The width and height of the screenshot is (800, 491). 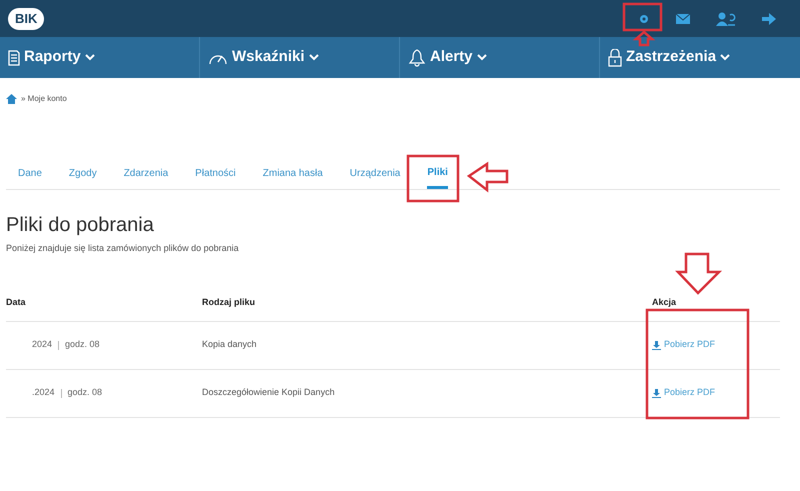 What do you see at coordinates (269, 393) in the screenshot?
I see `table-cell-text: Doszczegółowienie Kopii Danych` at bounding box center [269, 393].